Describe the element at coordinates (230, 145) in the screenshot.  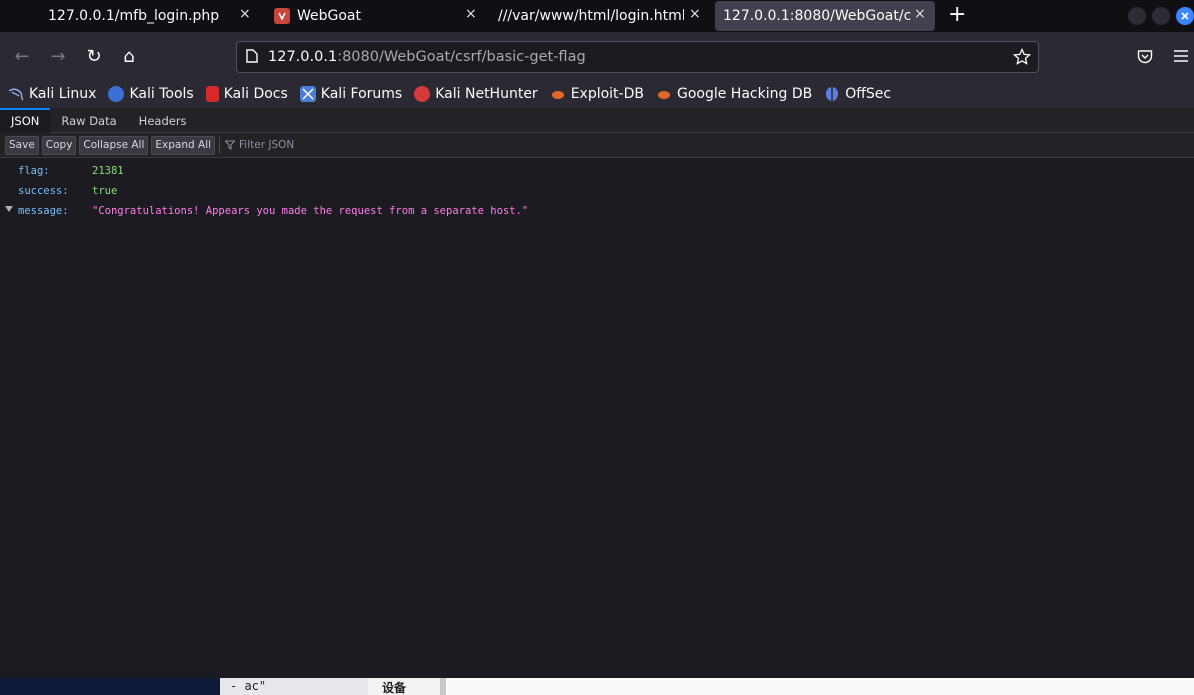
I see `filter-icon` at that location.